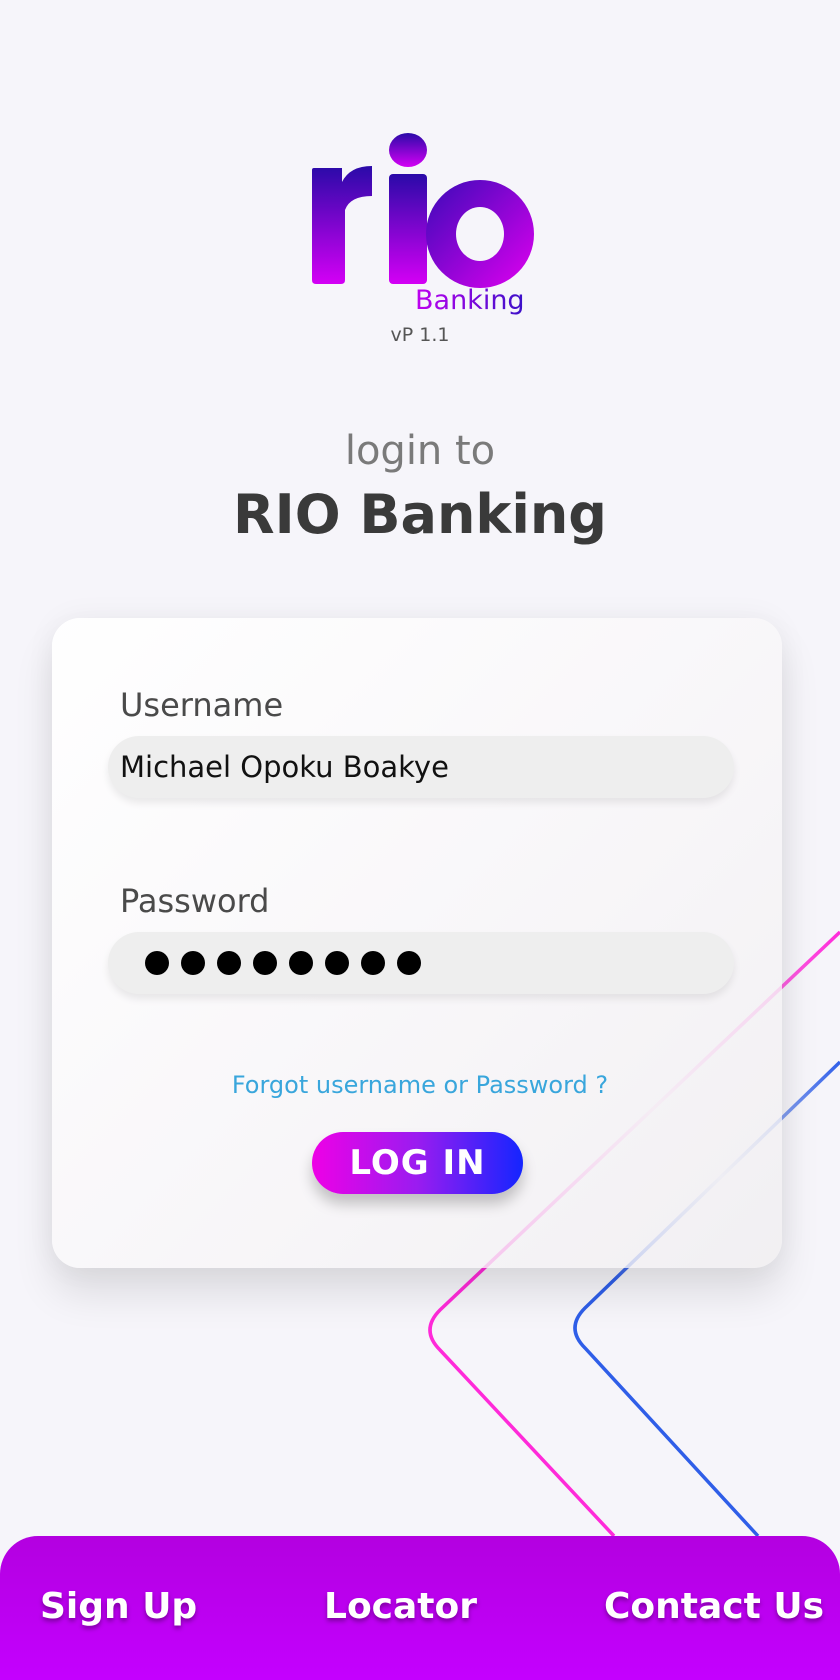  I want to click on login-intro: login to, so click(420, 451).